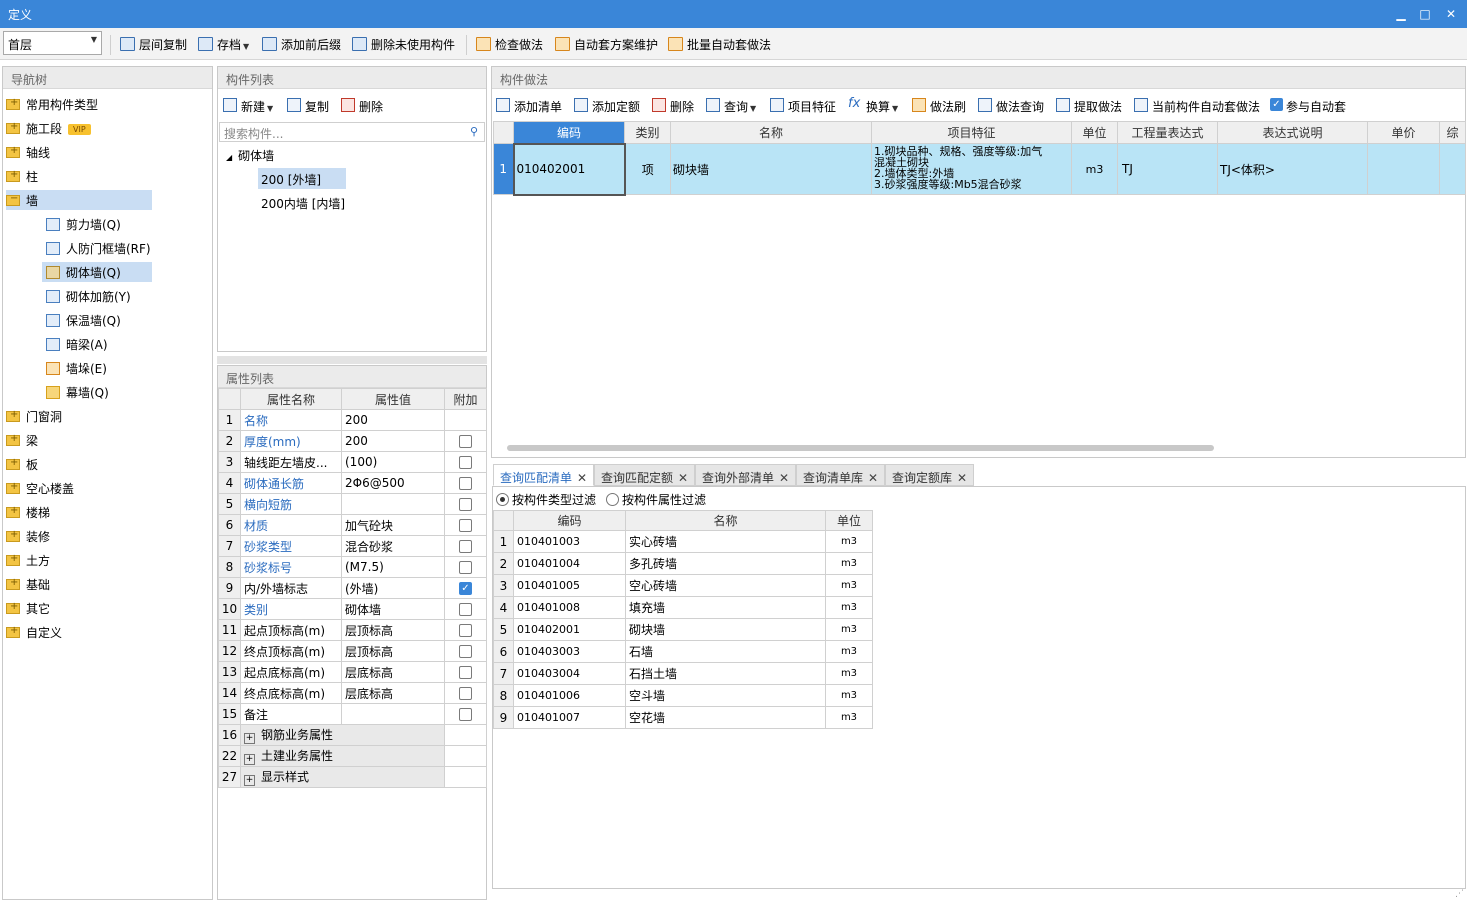  I want to click on property-value: 层底标高, so click(393, 672).